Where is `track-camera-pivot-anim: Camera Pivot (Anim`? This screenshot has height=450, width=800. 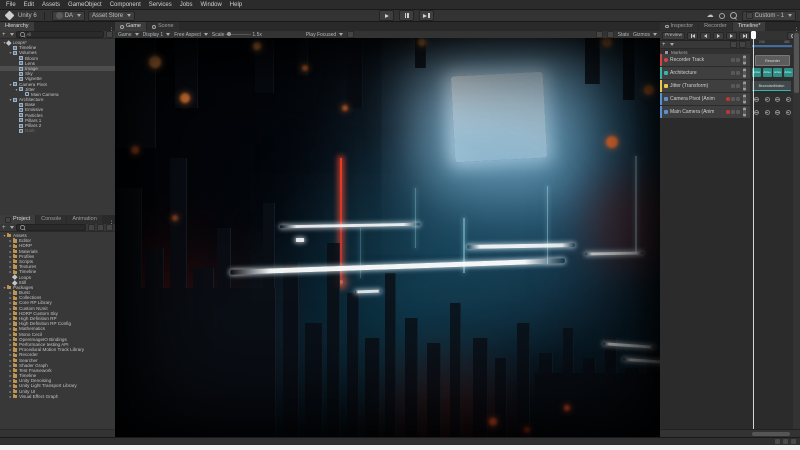 track-camera-pivot-anim: Camera Pivot (Anim is located at coordinates (705, 99).